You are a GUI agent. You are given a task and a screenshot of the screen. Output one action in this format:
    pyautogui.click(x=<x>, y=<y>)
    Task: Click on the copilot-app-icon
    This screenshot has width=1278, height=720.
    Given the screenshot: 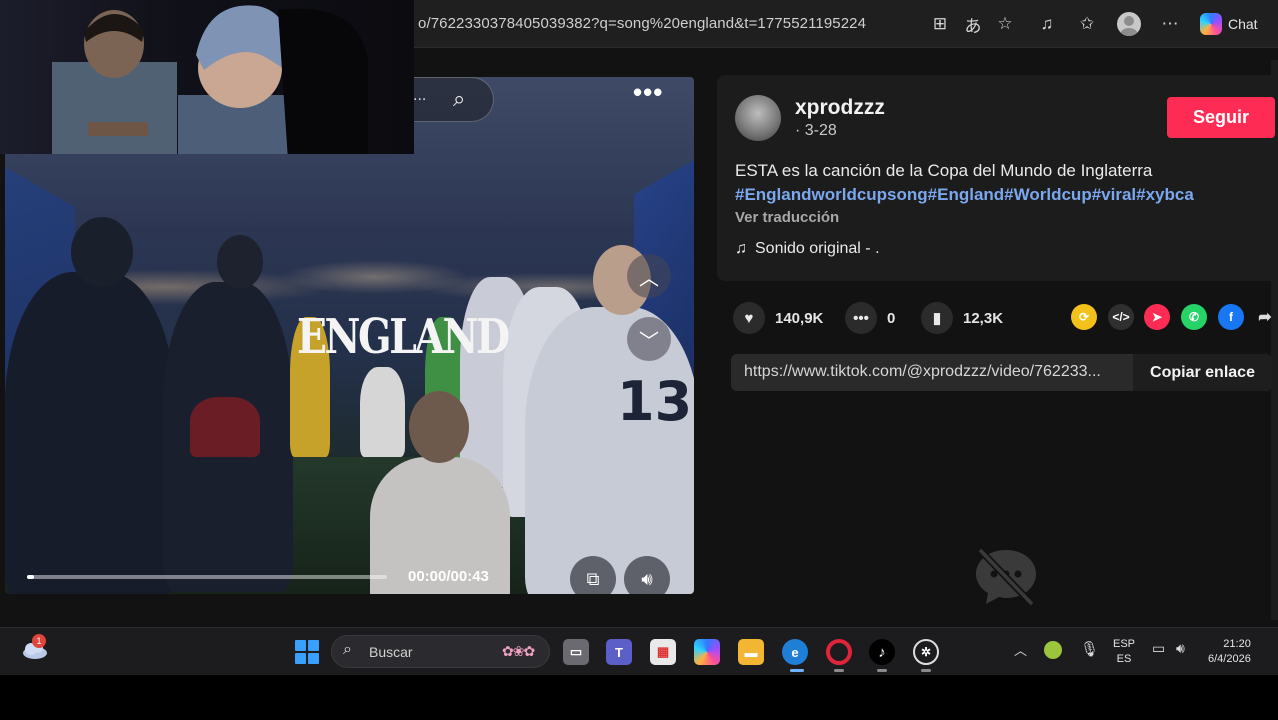 What is the action you would take?
    pyautogui.click(x=707, y=652)
    